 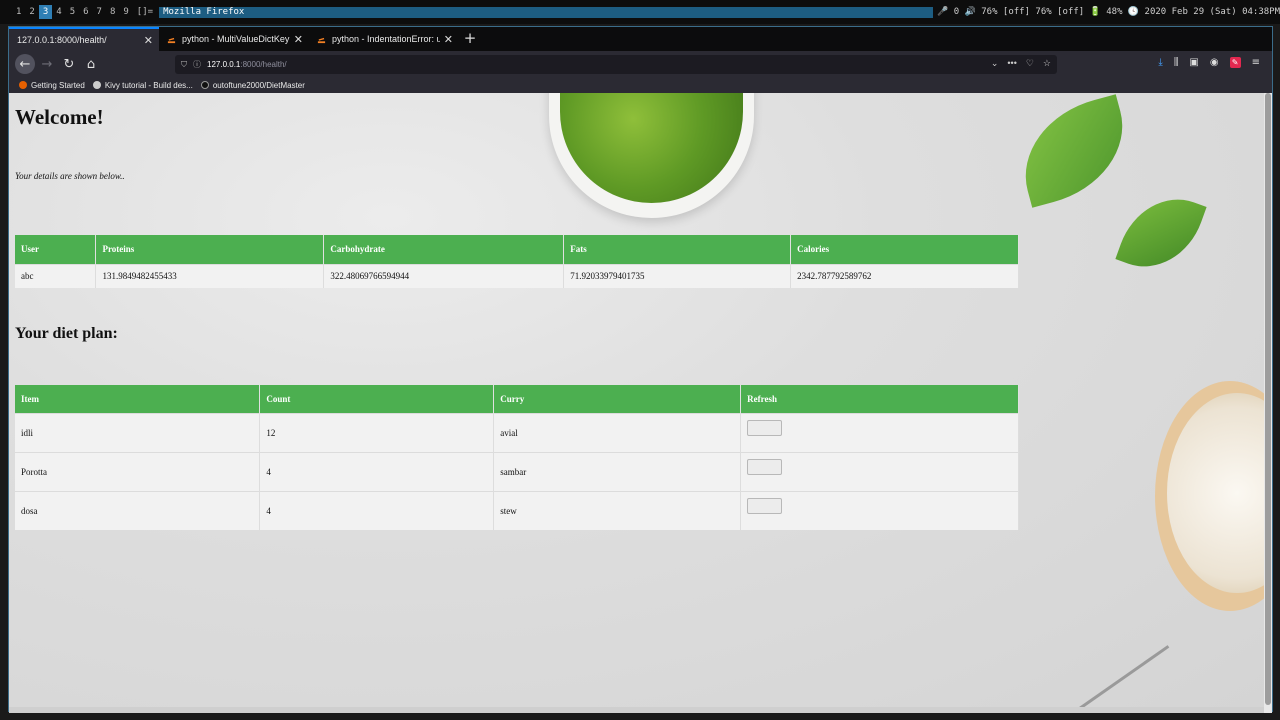 I want to click on reload-icon: ↻, so click(x=69, y=64).